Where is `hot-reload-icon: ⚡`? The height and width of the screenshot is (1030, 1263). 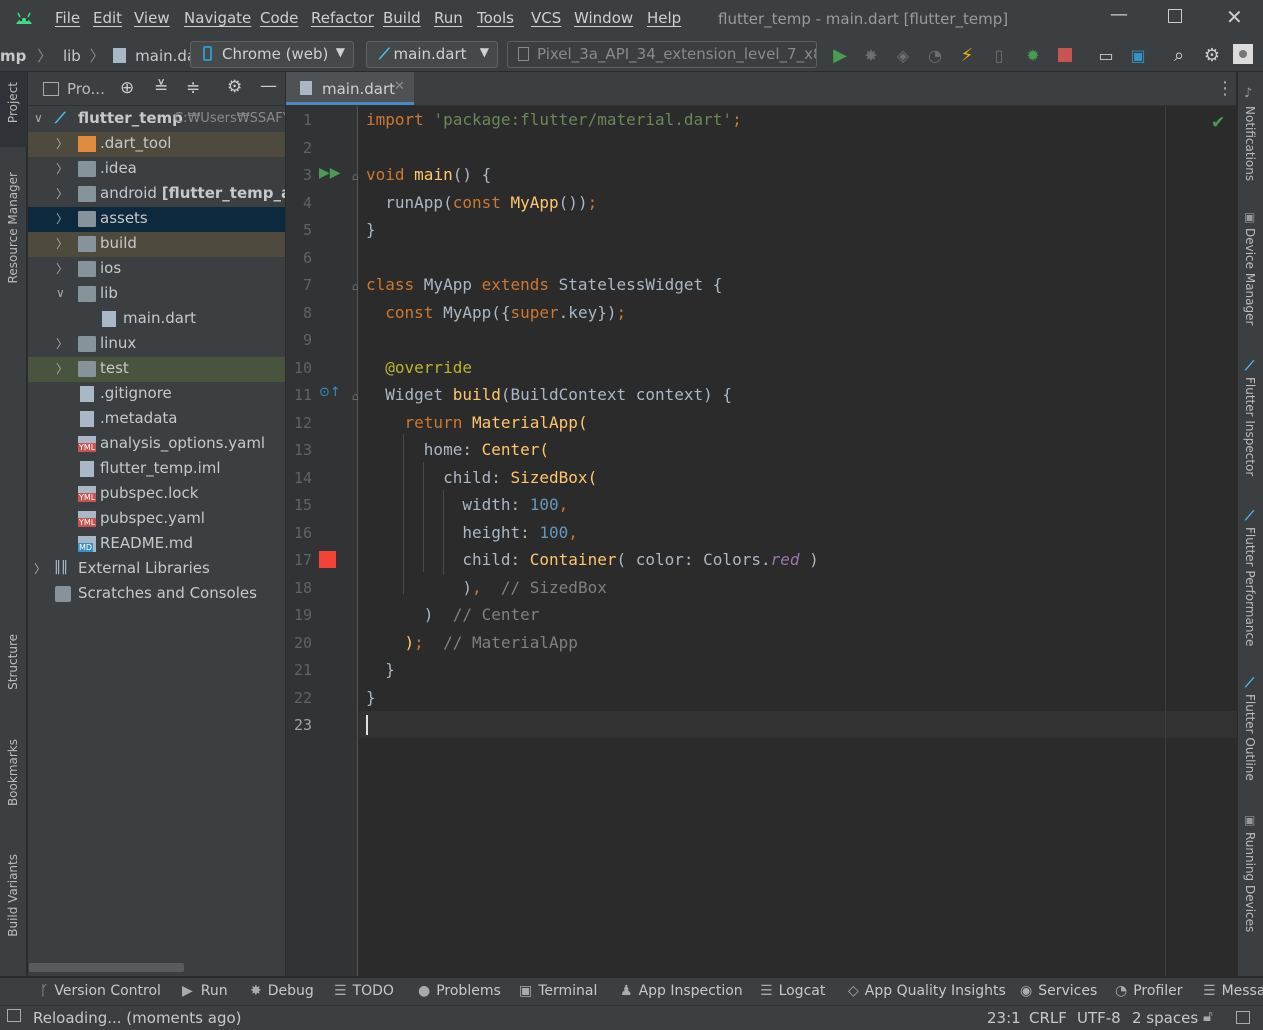 hot-reload-icon: ⚡ is located at coordinates (967, 55).